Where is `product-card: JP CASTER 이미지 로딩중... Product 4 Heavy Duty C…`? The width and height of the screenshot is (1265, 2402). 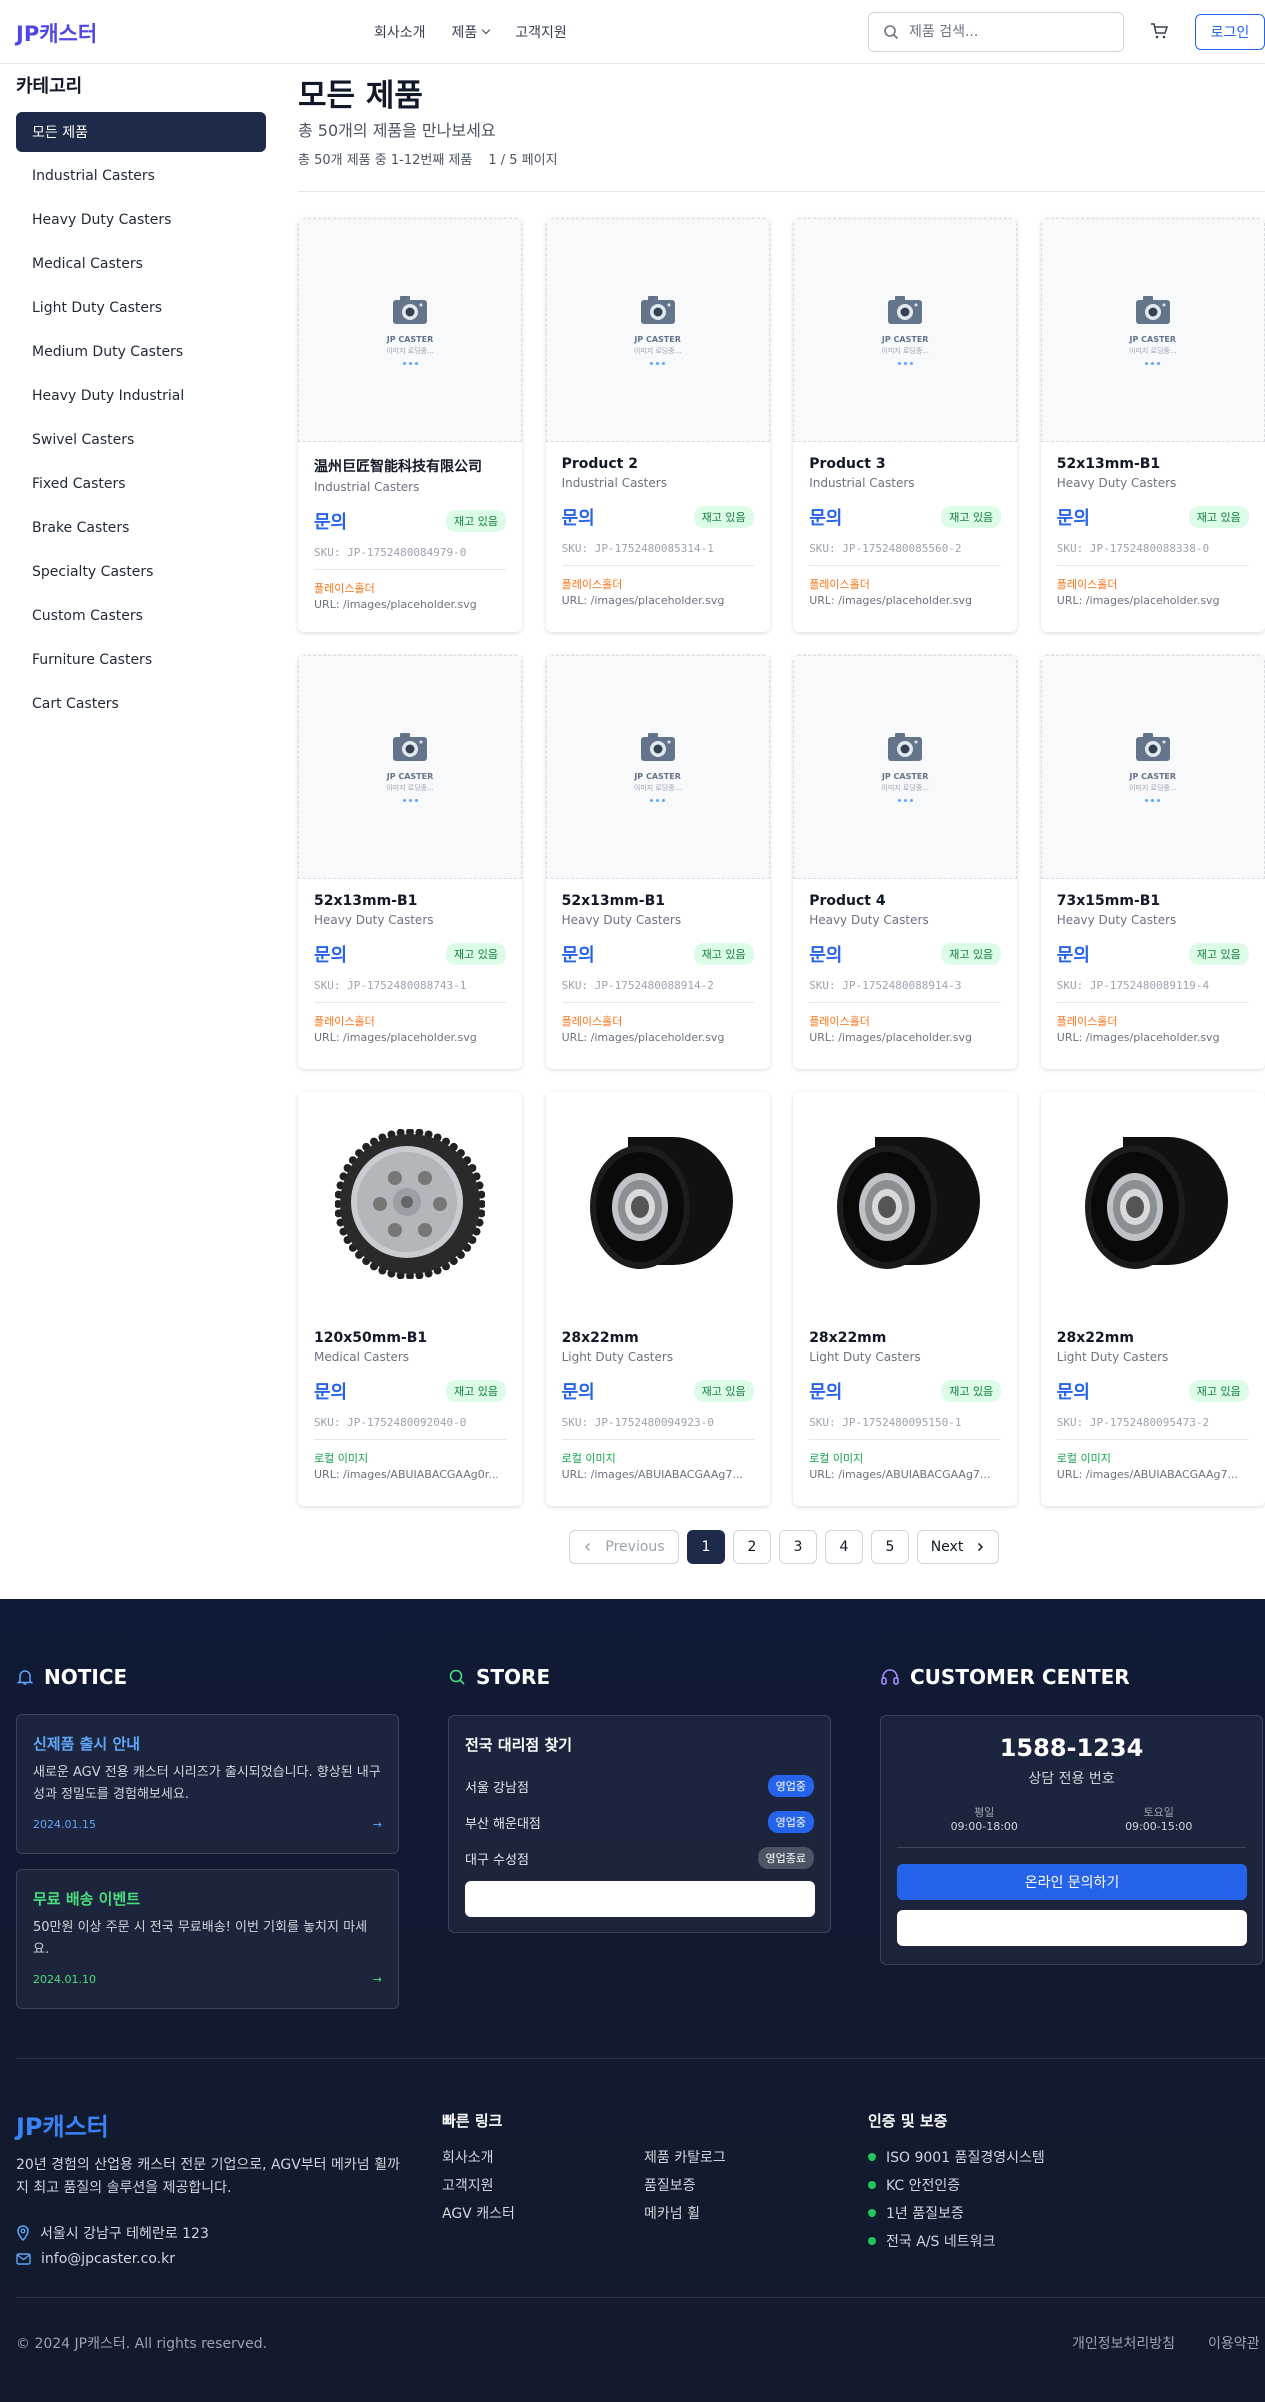
product-card: JP CASTER 이미지 로딩중... Product 4 Heavy Duty C… is located at coordinates (905, 862).